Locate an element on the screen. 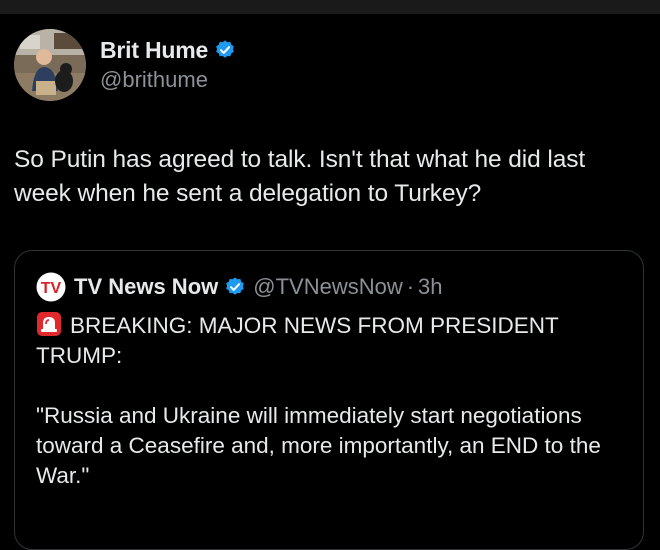  quoted-author-avatar: TV is located at coordinates (51, 287).